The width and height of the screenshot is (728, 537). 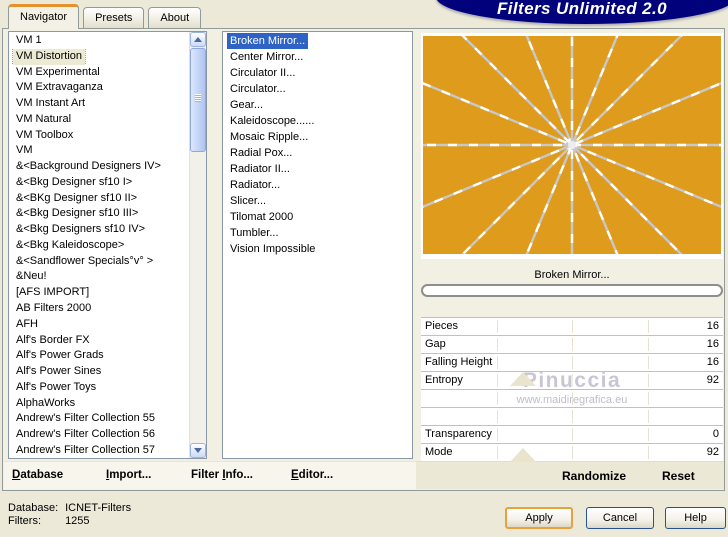 I want to click on category-item: &<Bkg Kaleidoscope>, so click(x=99, y=246).